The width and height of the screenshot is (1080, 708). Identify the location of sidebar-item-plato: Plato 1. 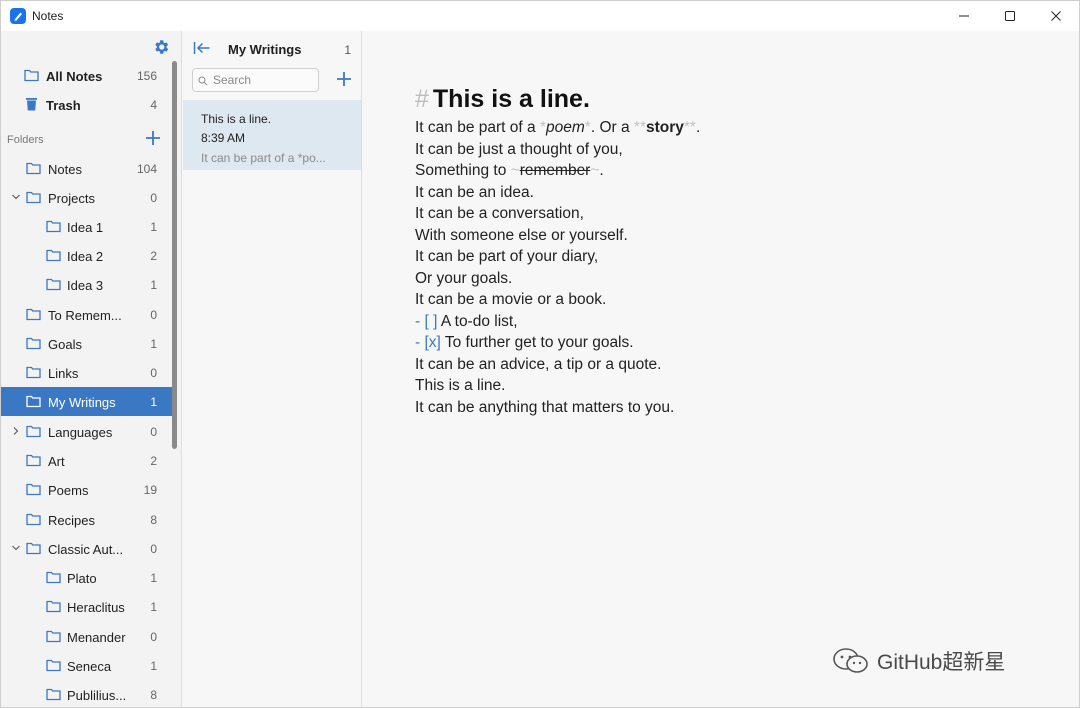
(86, 577).